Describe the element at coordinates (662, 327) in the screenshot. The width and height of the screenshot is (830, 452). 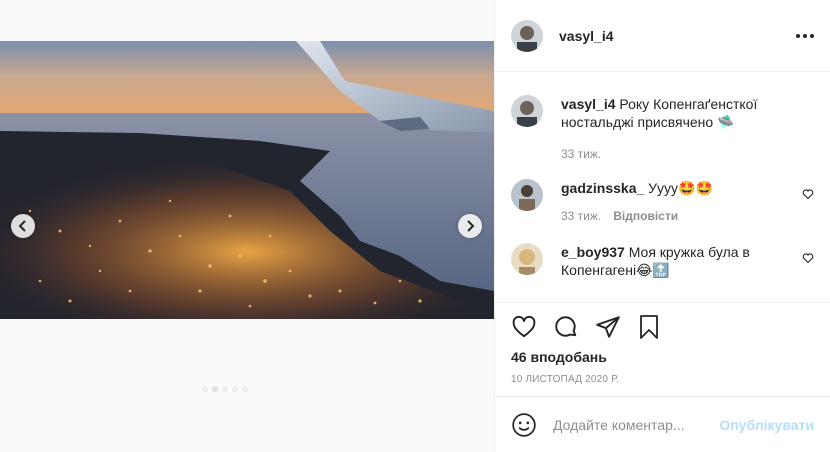
I see `action-icons` at that location.